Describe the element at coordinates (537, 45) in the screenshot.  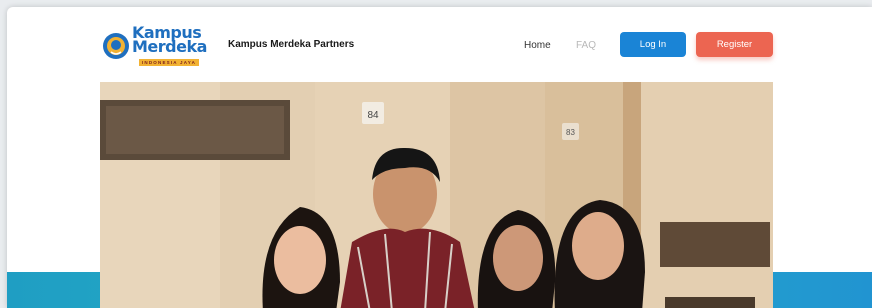
I see `nav-link-home: Home` at that location.